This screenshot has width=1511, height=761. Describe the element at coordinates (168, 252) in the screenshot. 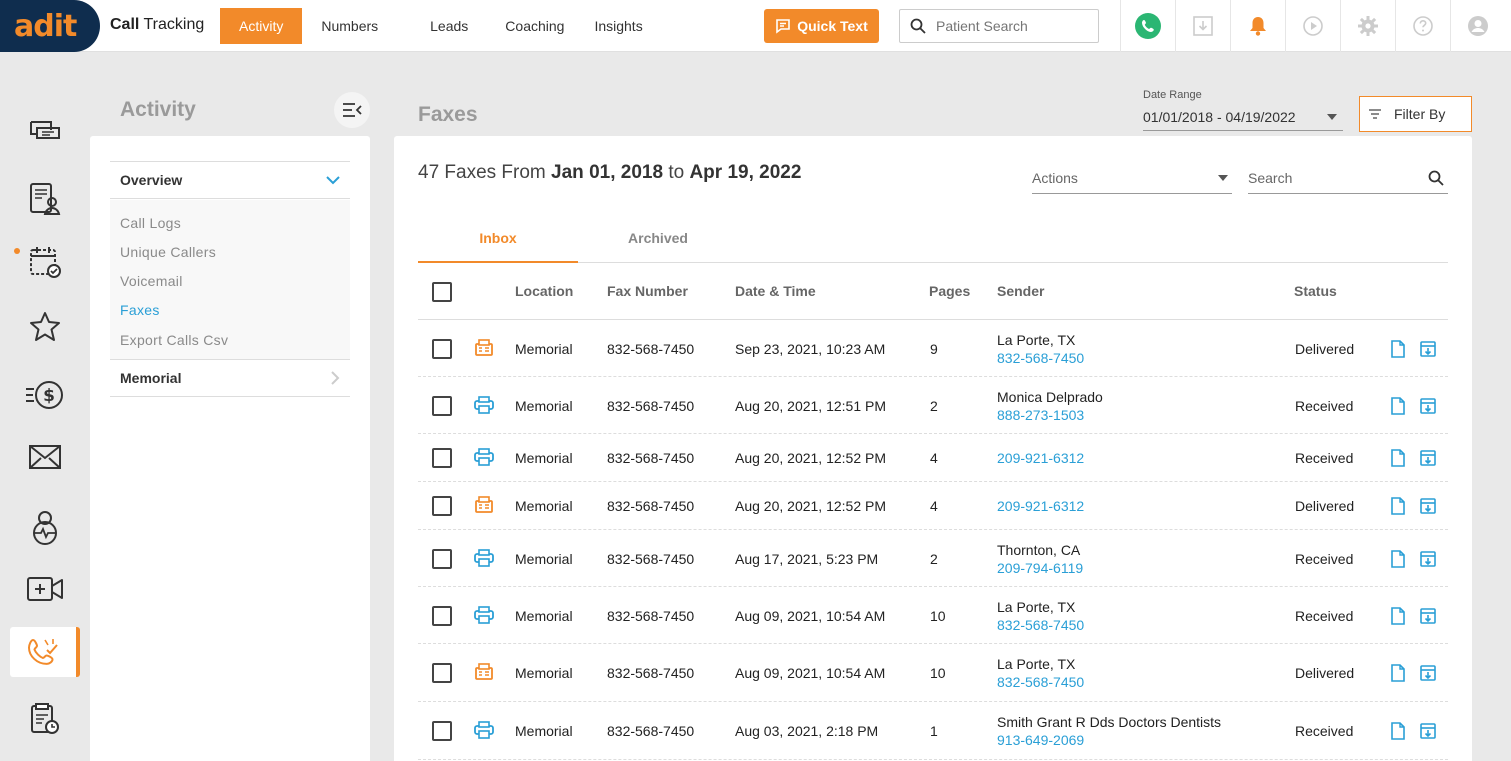

I see `link-unique-callers: Unique Callers` at that location.